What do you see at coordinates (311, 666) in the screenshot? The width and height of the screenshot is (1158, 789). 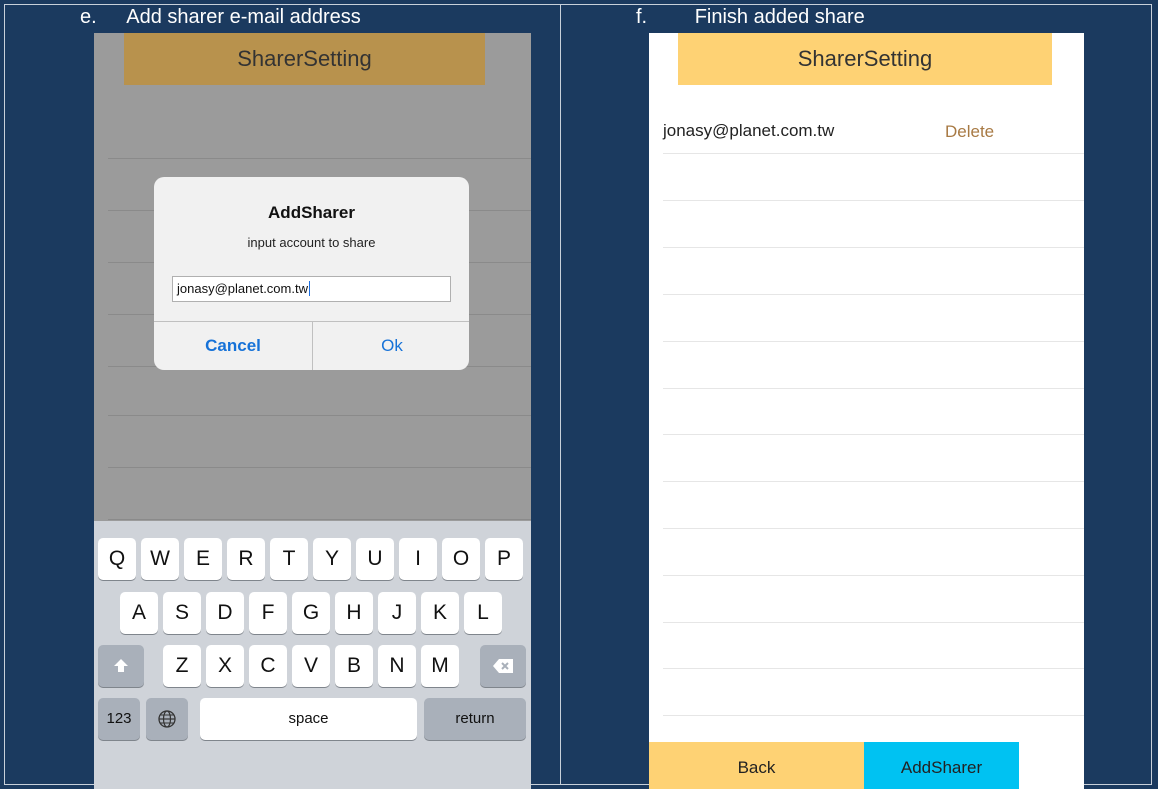 I see `key-v: V` at bounding box center [311, 666].